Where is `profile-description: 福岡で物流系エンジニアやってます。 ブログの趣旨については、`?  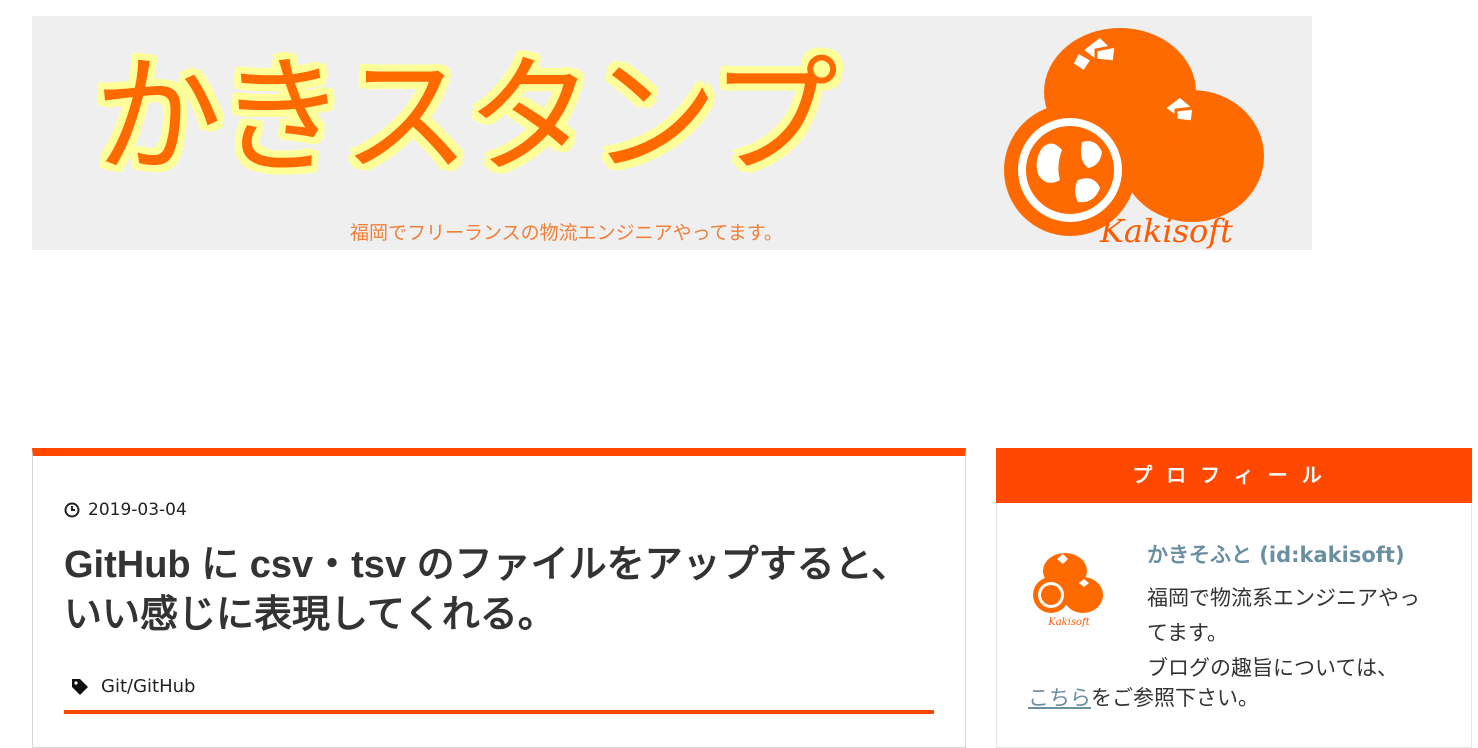 profile-description: 福岡で物流系エンジニアやってます。 ブログの趣旨については、 is located at coordinates (1283, 633).